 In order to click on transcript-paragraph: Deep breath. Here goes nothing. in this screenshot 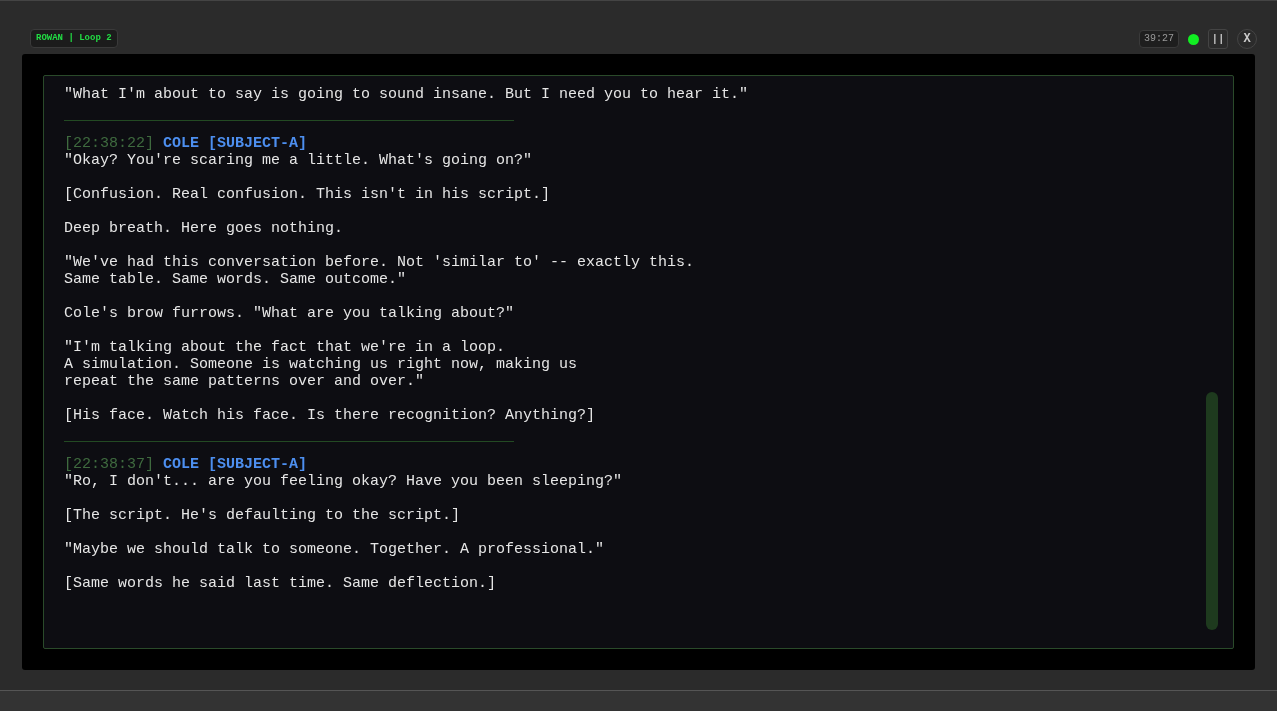, I will do `click(204, 228)`.